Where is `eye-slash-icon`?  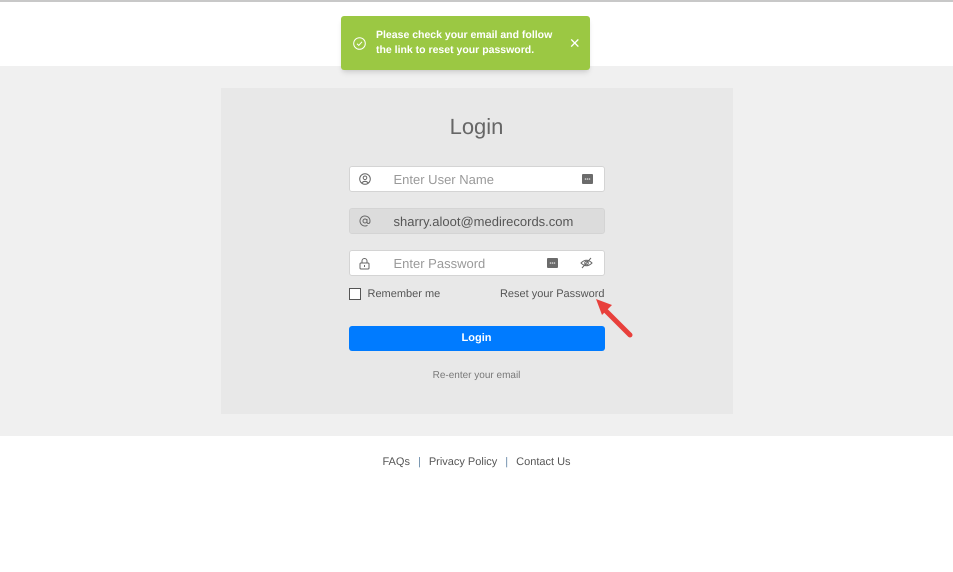
eye-slash-icon is located at coordinates (586, 263).